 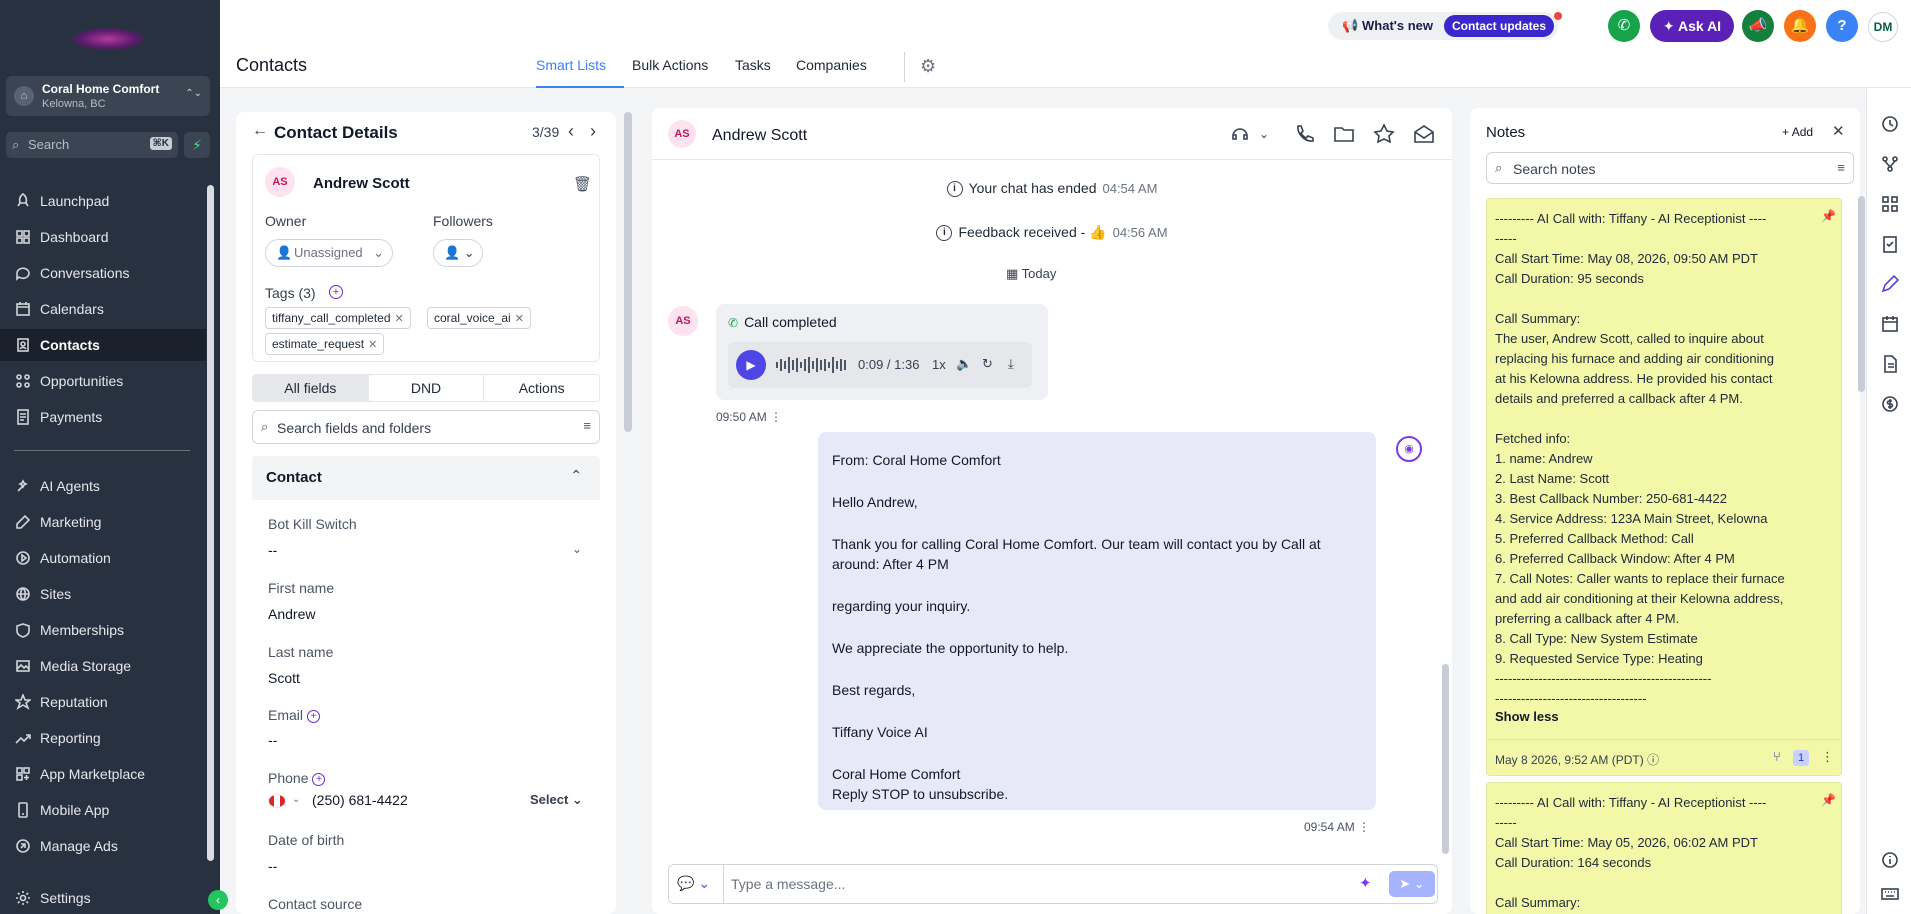 I want to click on owner-select: 👤 Unassigned ⌄, so click(x=329, y=253).